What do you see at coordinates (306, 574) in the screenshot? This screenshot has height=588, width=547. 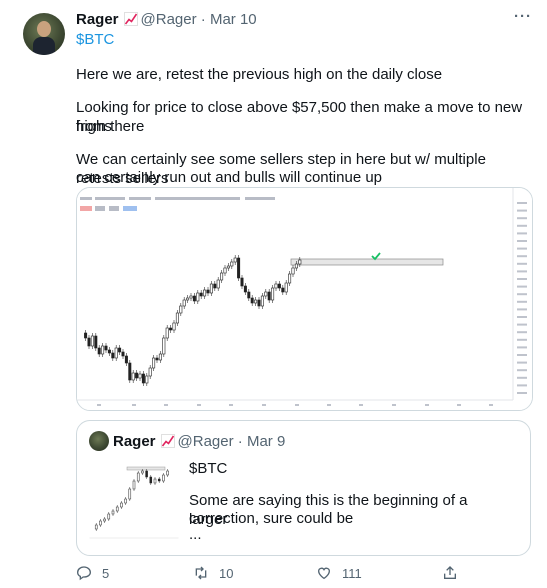 I see `tweet-actions: 5 10 111` at bounding box center [306, 574].